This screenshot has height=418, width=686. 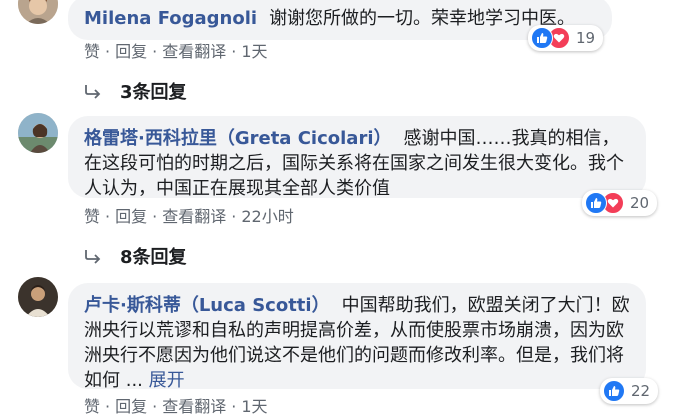 I want to click on see-more-link: 展开, so click(x=167, y=380).